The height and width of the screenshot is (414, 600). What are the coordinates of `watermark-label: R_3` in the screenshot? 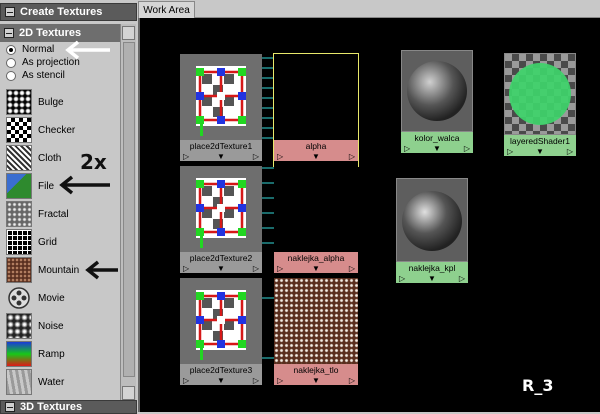 It's located at (538, 385).